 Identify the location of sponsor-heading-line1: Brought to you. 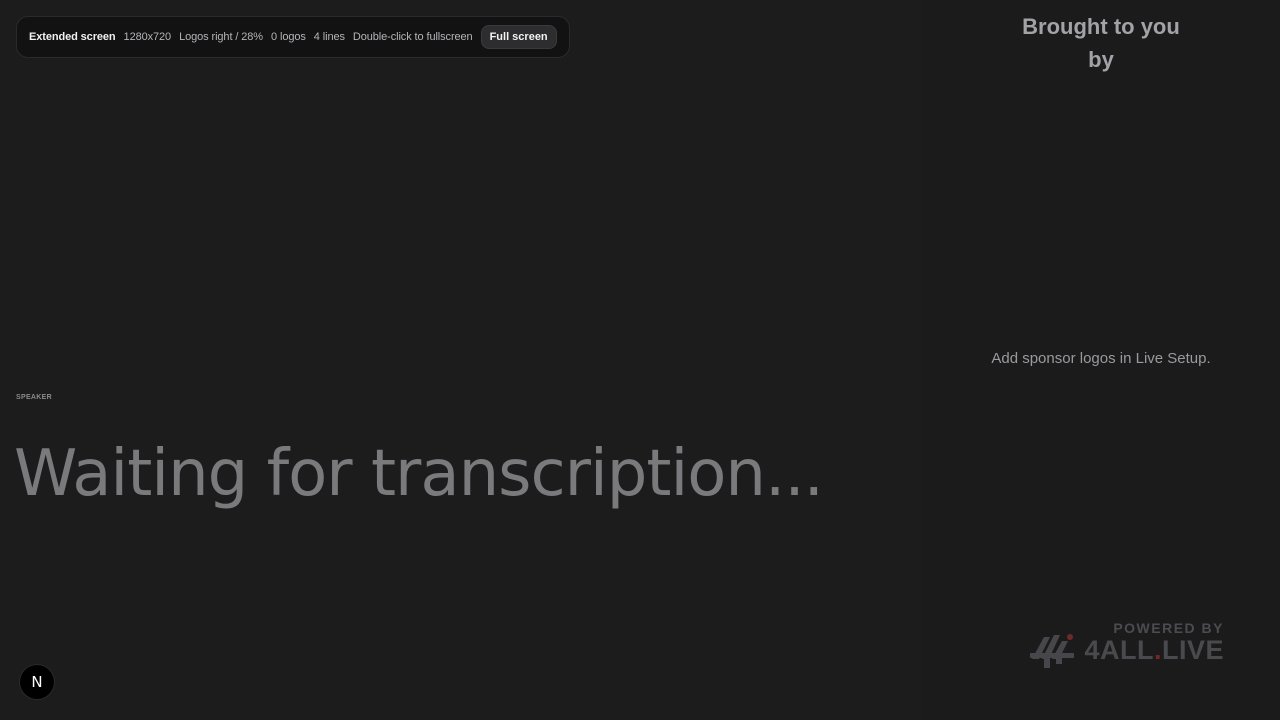
(1101, 26).